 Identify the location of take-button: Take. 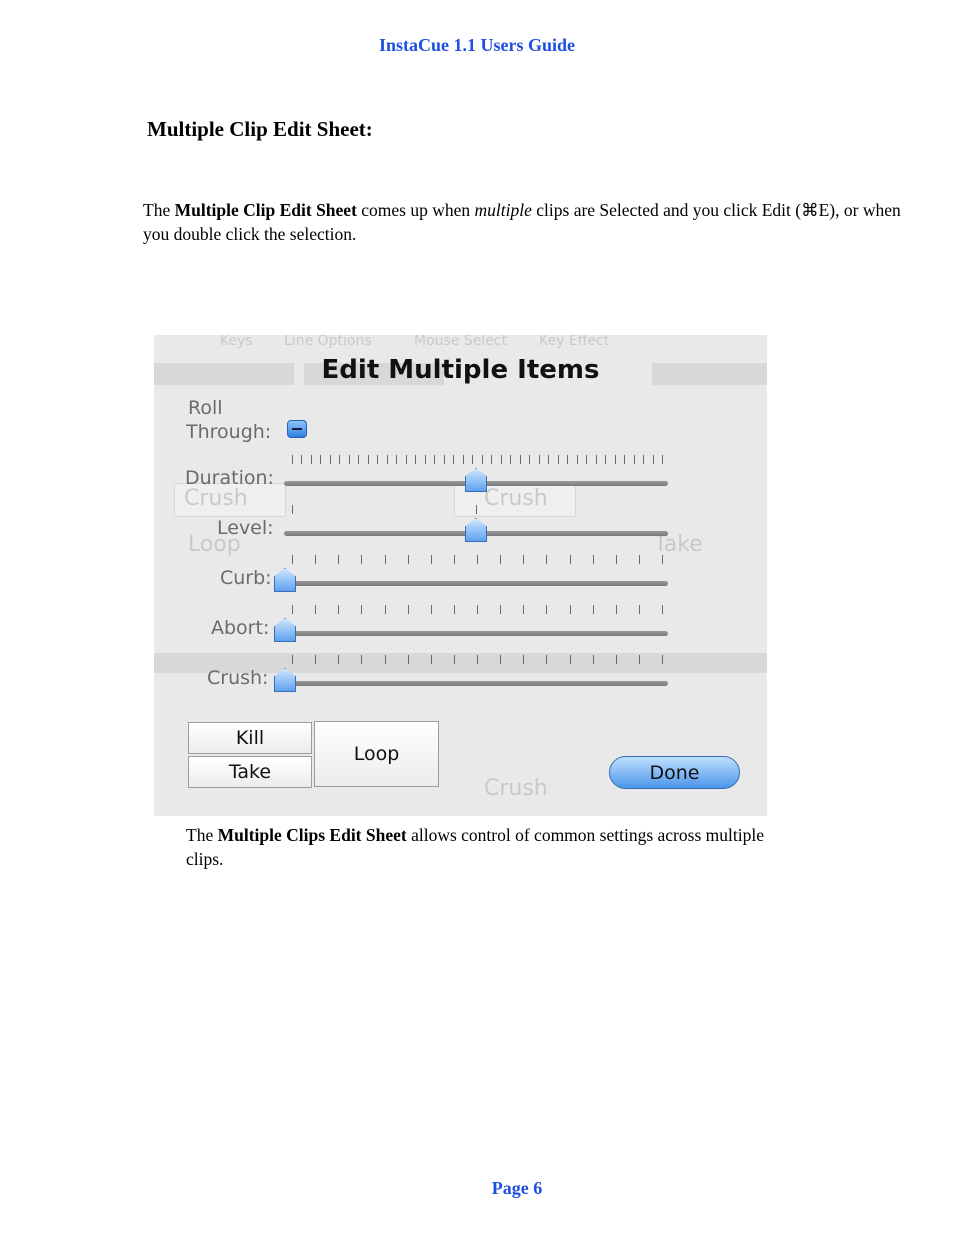
(250, 772).